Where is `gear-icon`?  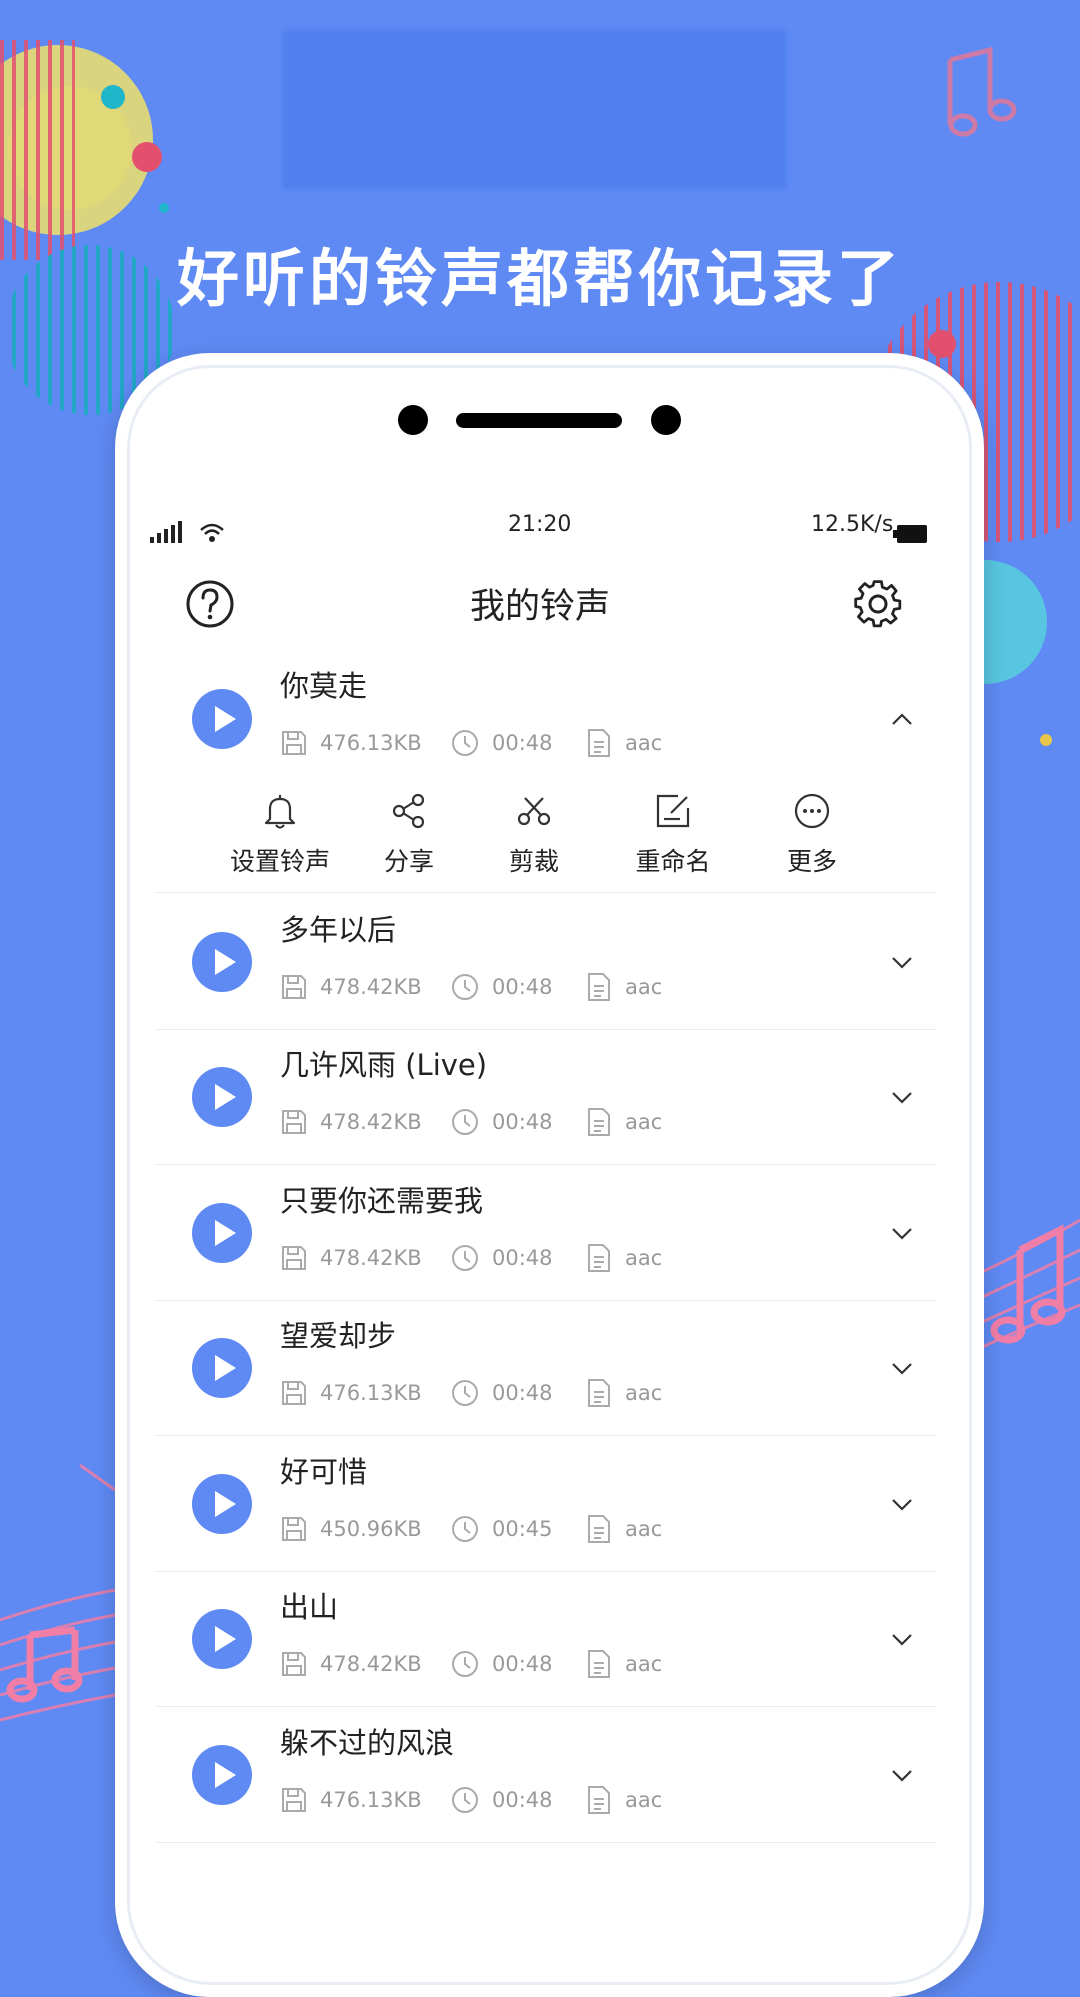 gear-icon is located at coordinates (878, 604).